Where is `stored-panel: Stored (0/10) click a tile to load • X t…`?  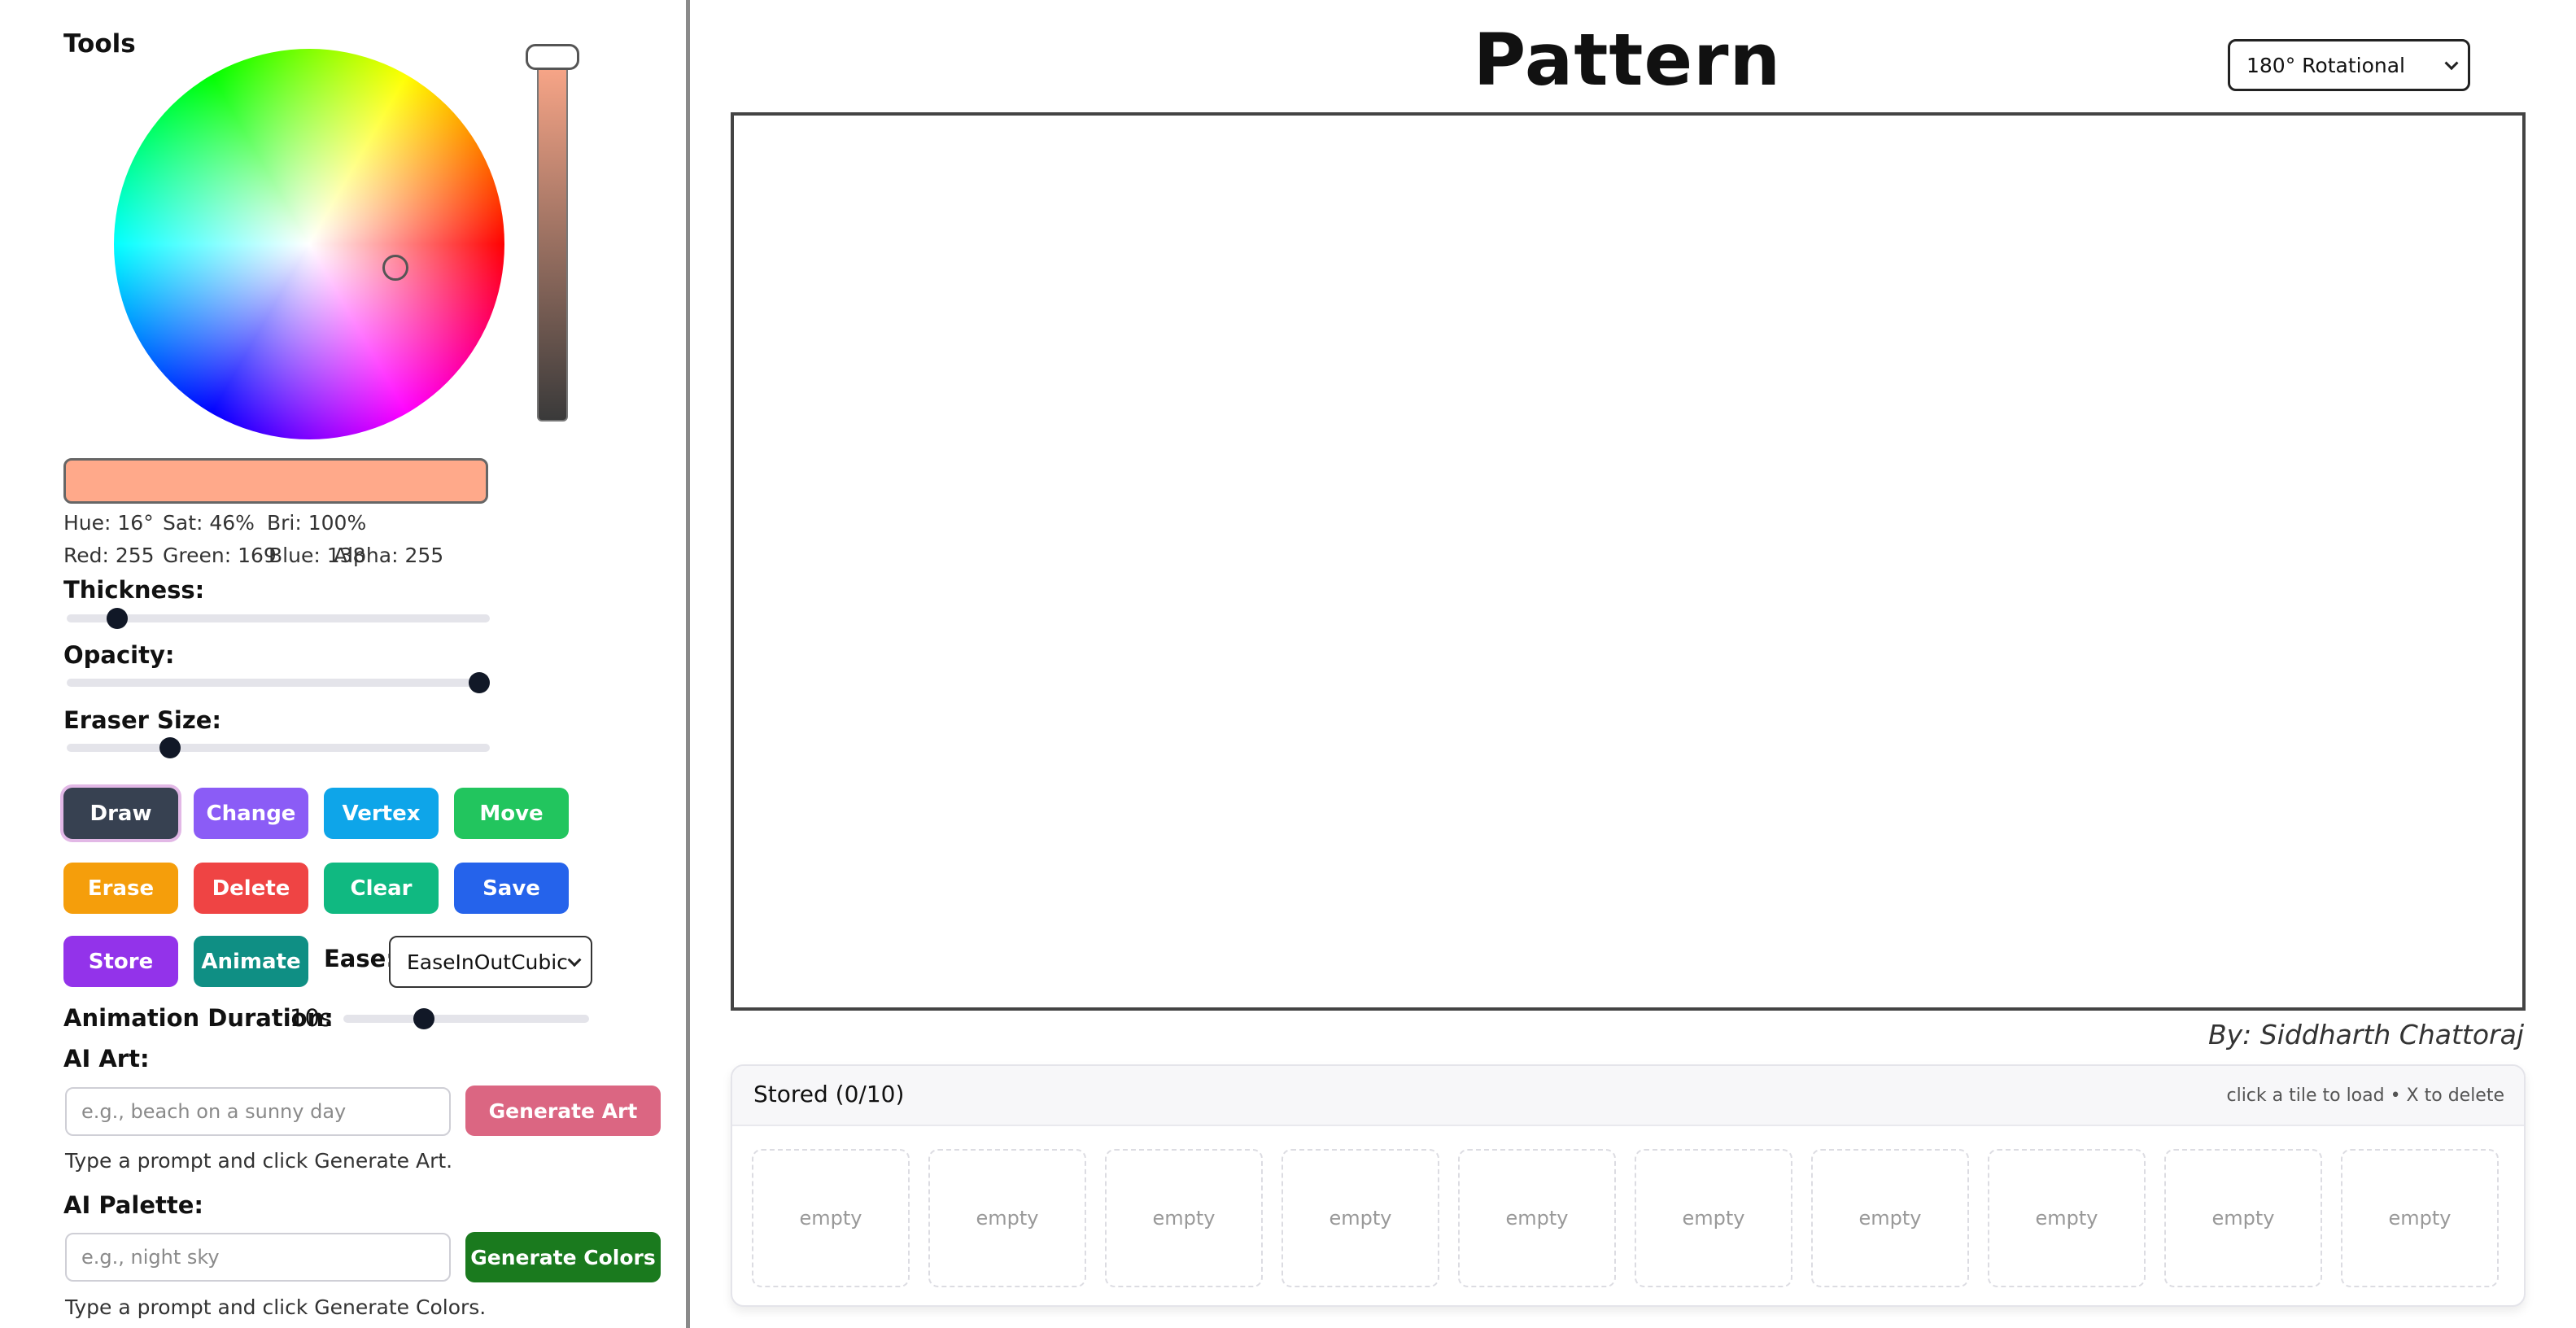 stored-panel: Stored (0/10) click a tile to load • X t… is located at coordinates (1628, 1185).